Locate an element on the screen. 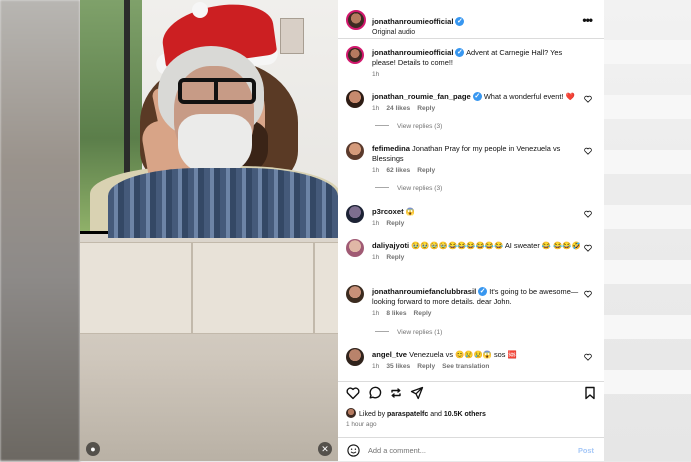 The image size is (691, 462). comment-icon is located at coordinates (375, 393).